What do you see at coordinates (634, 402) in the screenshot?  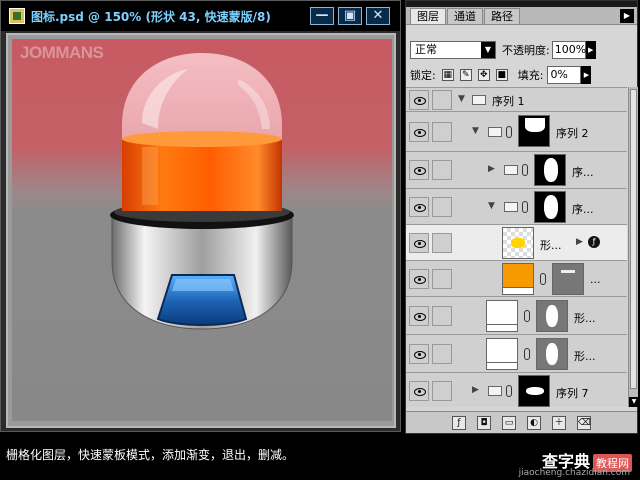 I see `scroll-down-arrow: ▼` at bounding box center [634, 402].